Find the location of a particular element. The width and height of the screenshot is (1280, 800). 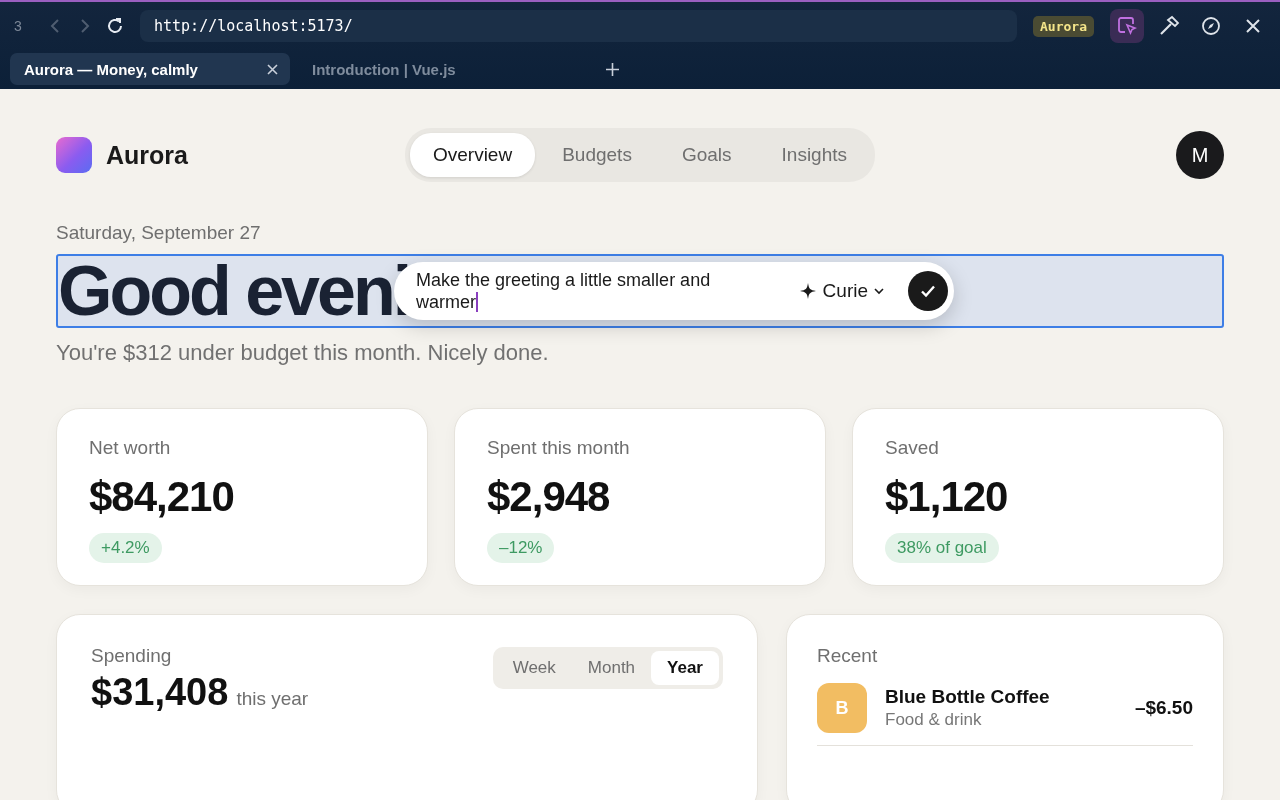

tab-count: 3 is located at coordinates (18, 26).